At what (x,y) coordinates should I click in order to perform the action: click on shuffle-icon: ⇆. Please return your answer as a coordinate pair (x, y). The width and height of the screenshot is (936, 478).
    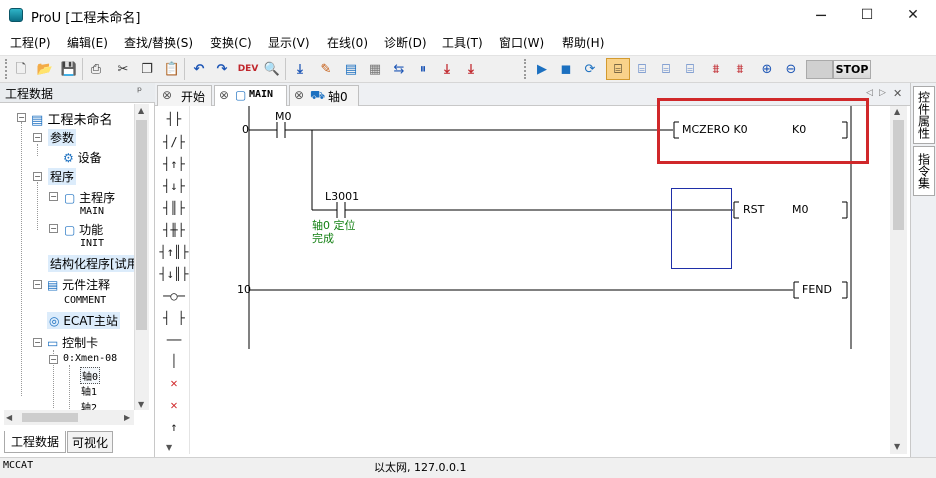
    Looking at the image, I should click on (399, 69).